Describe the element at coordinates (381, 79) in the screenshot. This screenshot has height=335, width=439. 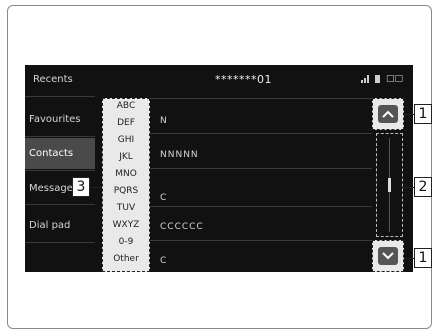
I see `status-indicators: □□` at that location.